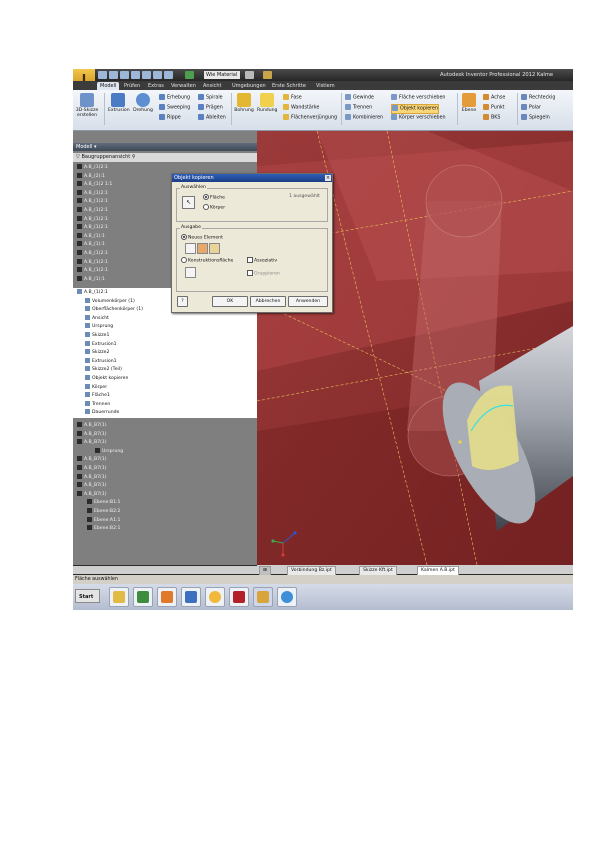 This screenshot has height=842, width=595. What do you see at coordinates (91, 176) in the screenshot?
I see `browser-tree-item: A.B_(2):1` at bounding box center [91, 176].